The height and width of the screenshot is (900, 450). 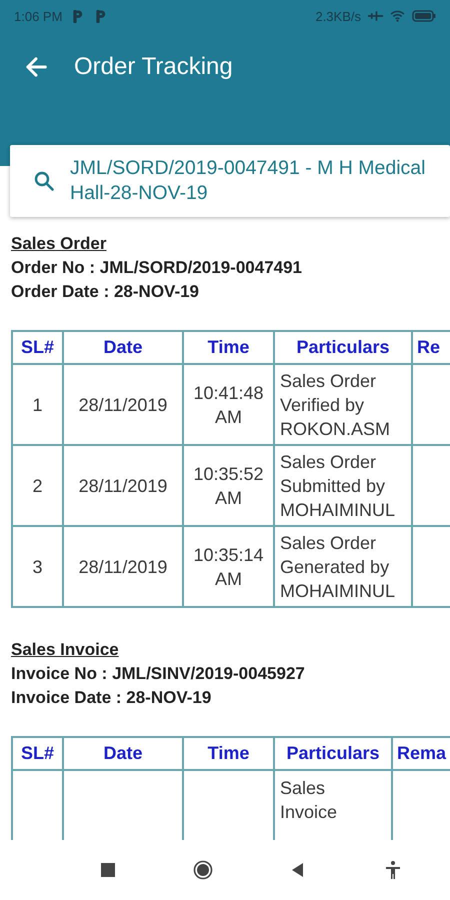 What do you see at coordinates (105, 292) in the screenshot?
I see `info-line: Order Date : 28-NOV-19` at bounding box center [105, 292].